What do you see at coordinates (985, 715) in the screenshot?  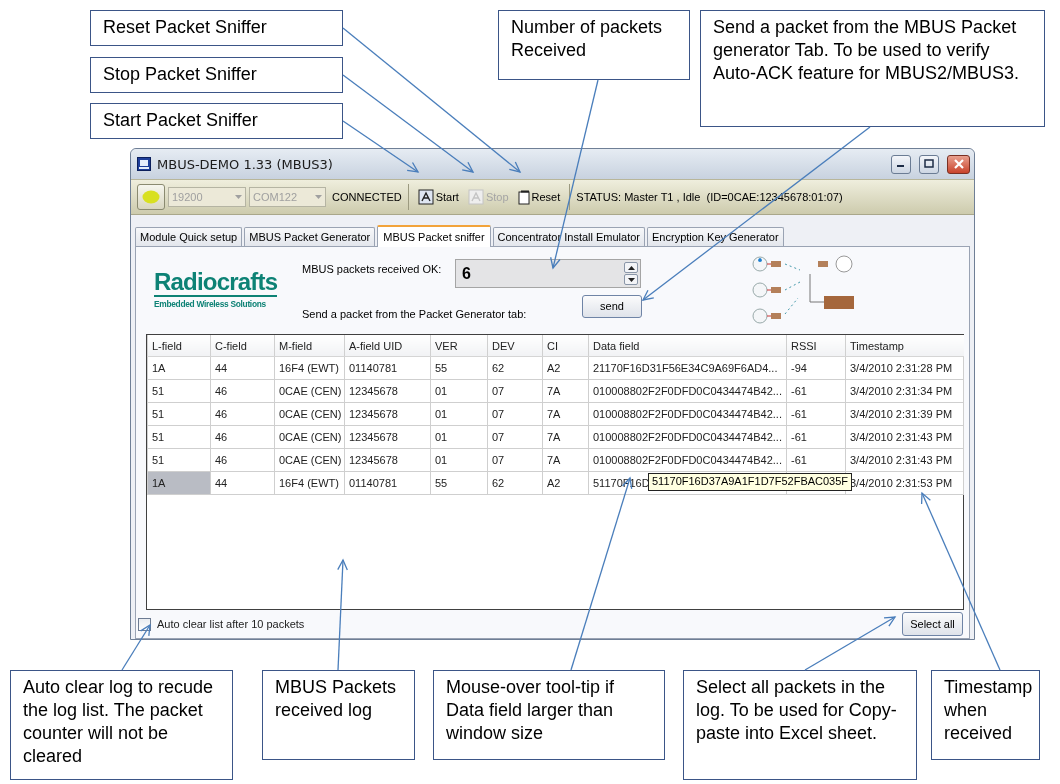 I see `annotation-callout: Timestamp when received` at bounding box center [985, 715].